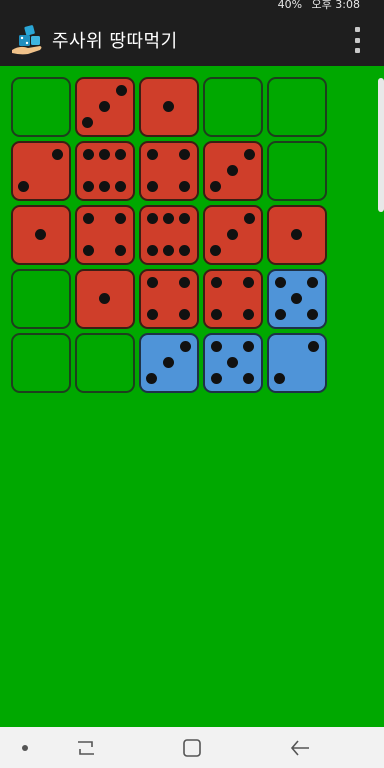 Image resolution: width=384 pixels, height=768 pixels. I want to click on clock: 오후 3:08, so click(335, 5).